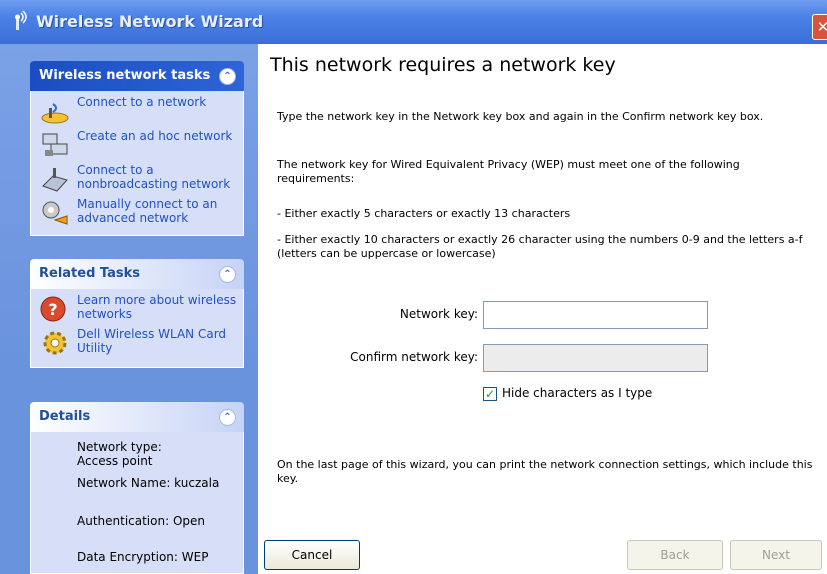  I want to click on hide-characters-checkbox: ✓, so click(490, 394).